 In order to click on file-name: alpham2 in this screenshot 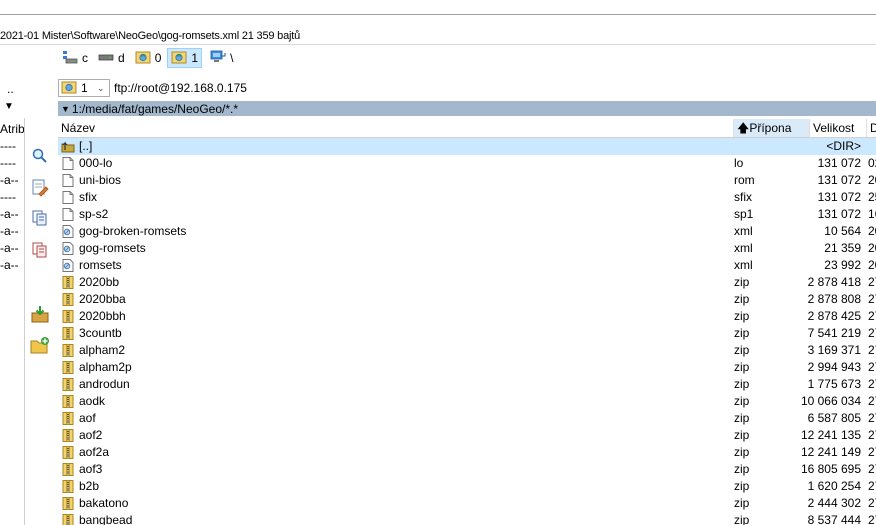, I will do `click(102, 350)`.